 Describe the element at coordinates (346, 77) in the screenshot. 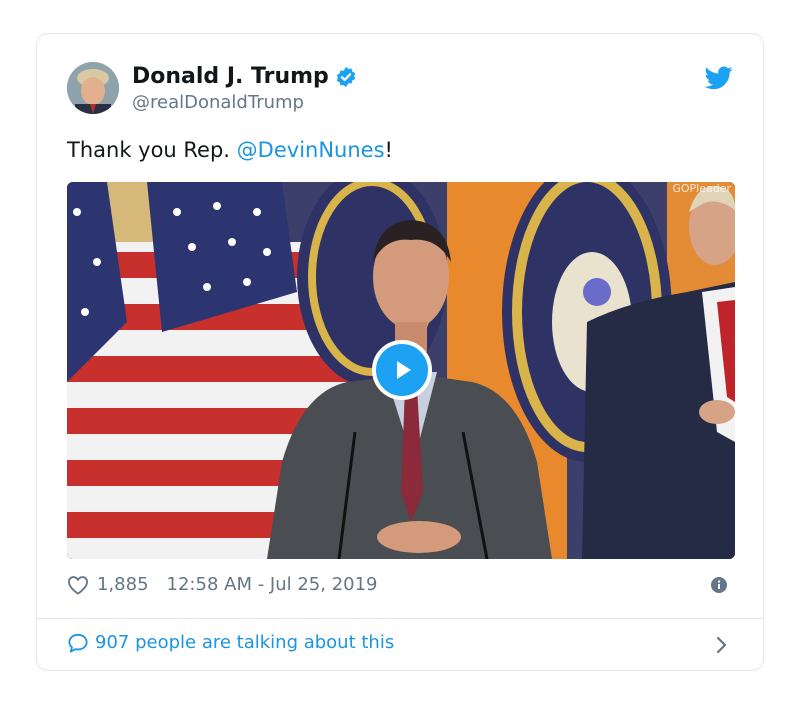

I see `verified-badge-icon` at that location.